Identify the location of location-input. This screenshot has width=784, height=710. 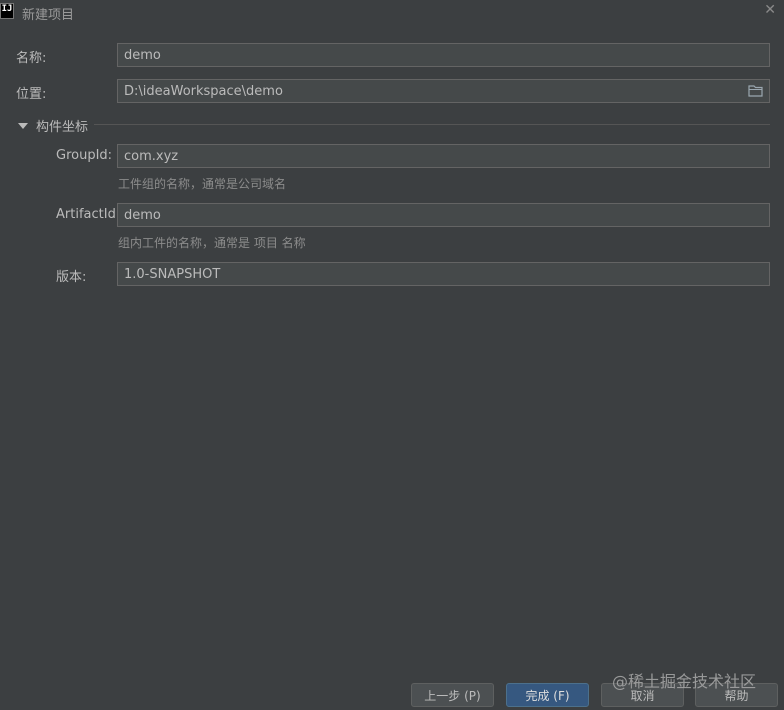
(443, 91).